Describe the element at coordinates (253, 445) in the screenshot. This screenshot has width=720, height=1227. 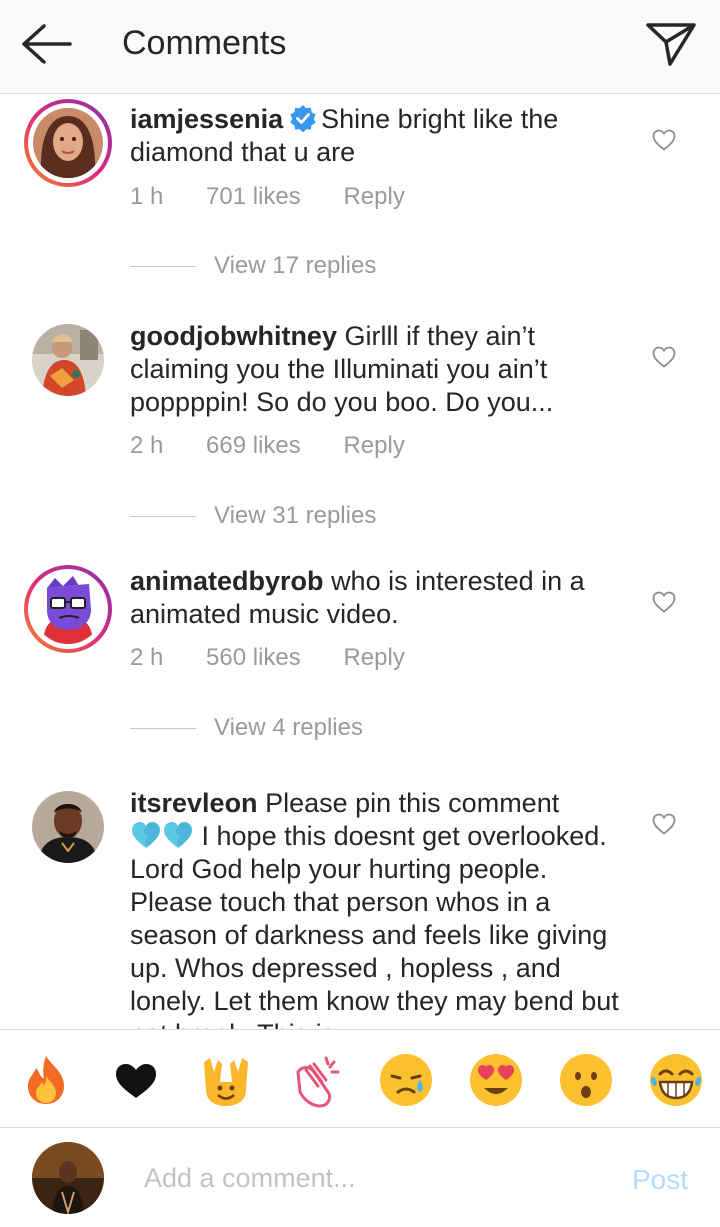
I see `comment-likes: 669 likes` at that location.